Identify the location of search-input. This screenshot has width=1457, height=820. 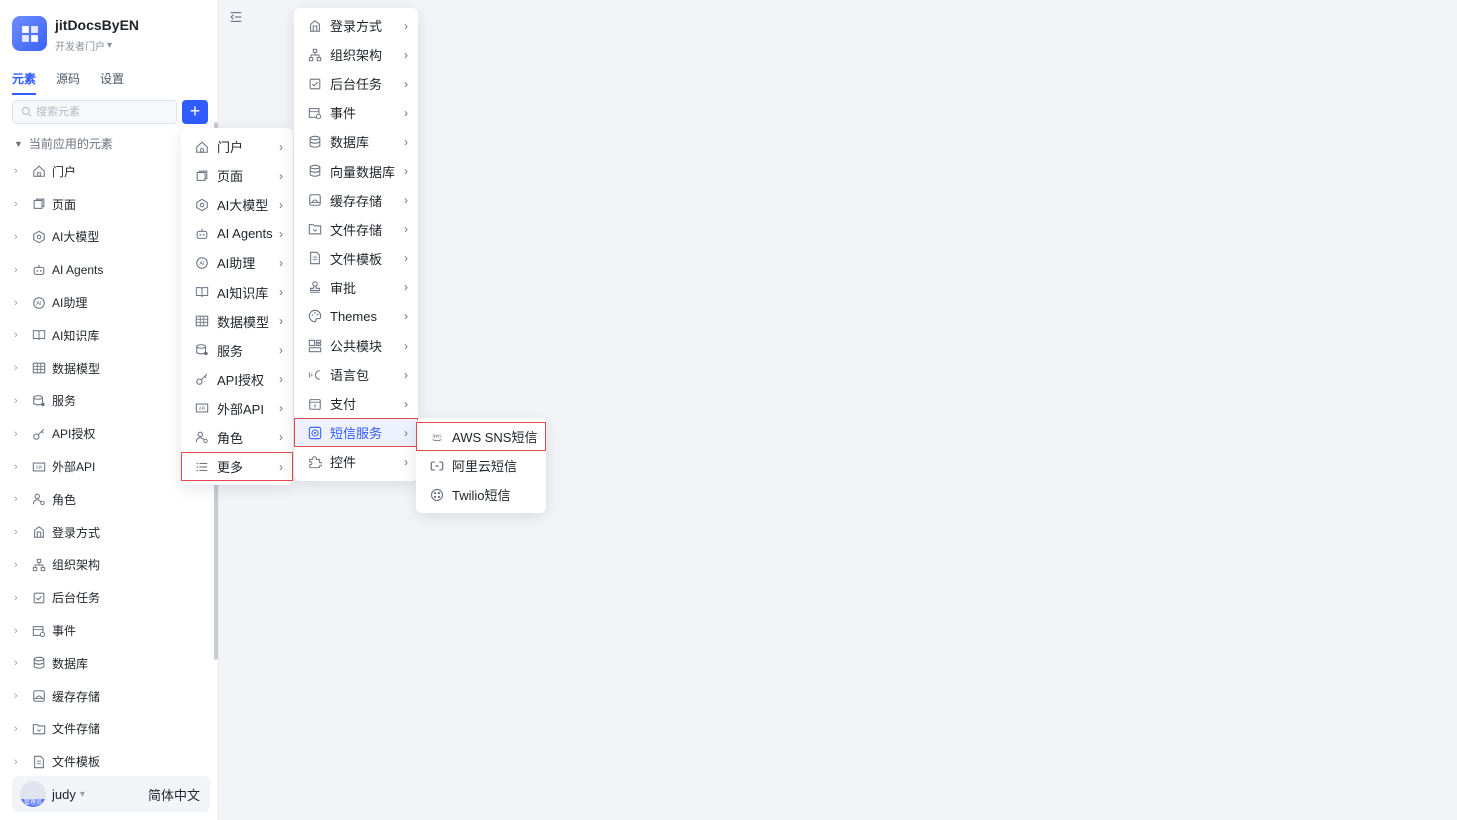
(101, 112).